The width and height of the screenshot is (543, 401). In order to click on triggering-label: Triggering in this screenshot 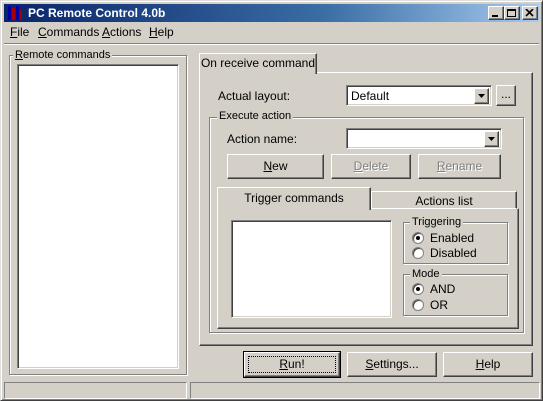, I will do `click(437, 222)`.